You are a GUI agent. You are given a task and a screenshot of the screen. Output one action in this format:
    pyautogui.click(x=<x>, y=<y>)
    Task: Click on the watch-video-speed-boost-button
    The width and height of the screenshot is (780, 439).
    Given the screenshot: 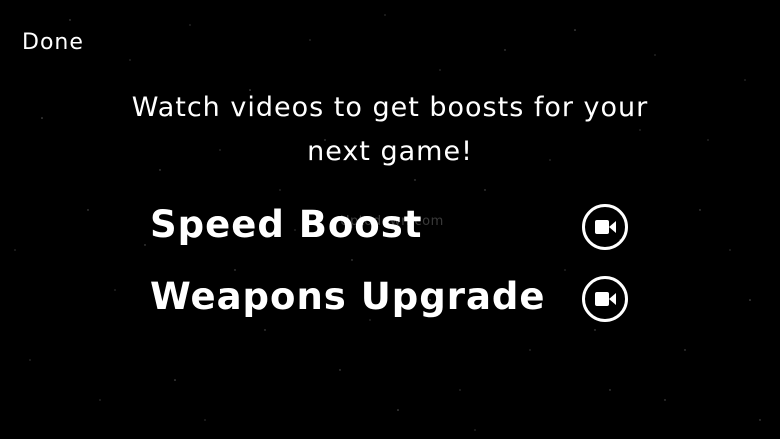 What is the action you would take?
    pyautogui.click(x=605, y=227)
    